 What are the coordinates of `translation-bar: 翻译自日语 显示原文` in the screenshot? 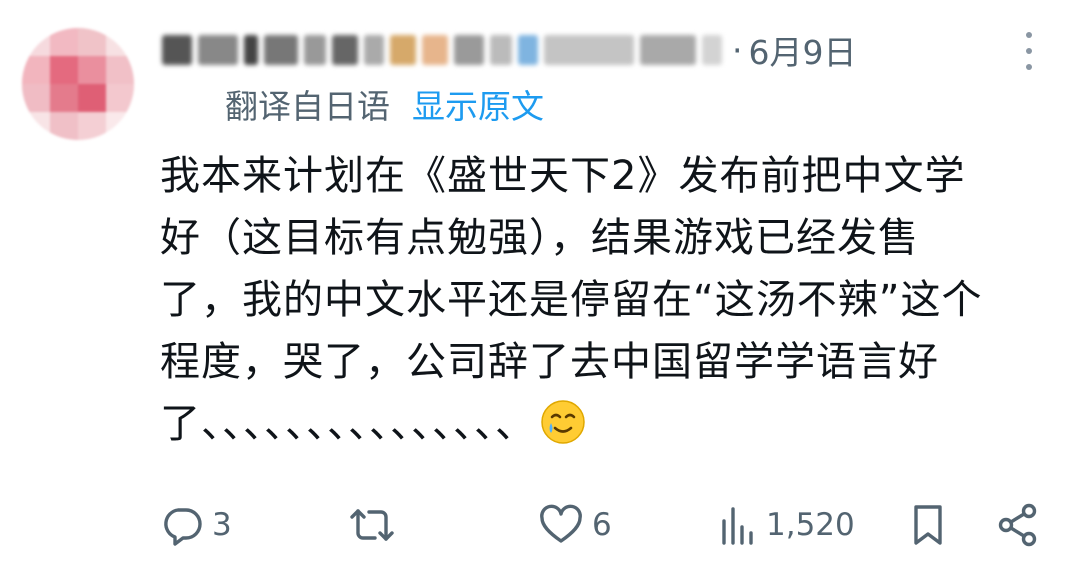 It's located at (384, 104).